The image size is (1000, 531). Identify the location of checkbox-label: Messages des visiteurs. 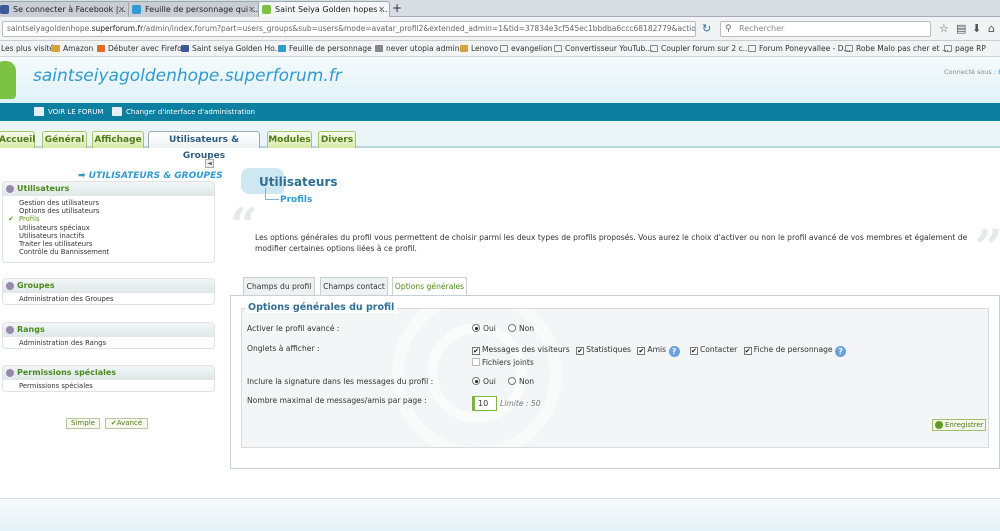
(526, 349).